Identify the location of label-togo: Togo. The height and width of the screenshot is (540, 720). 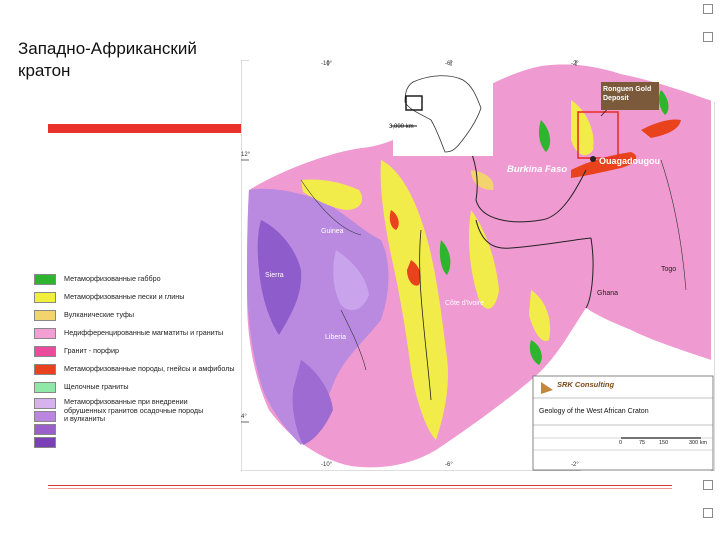
(669, 269).